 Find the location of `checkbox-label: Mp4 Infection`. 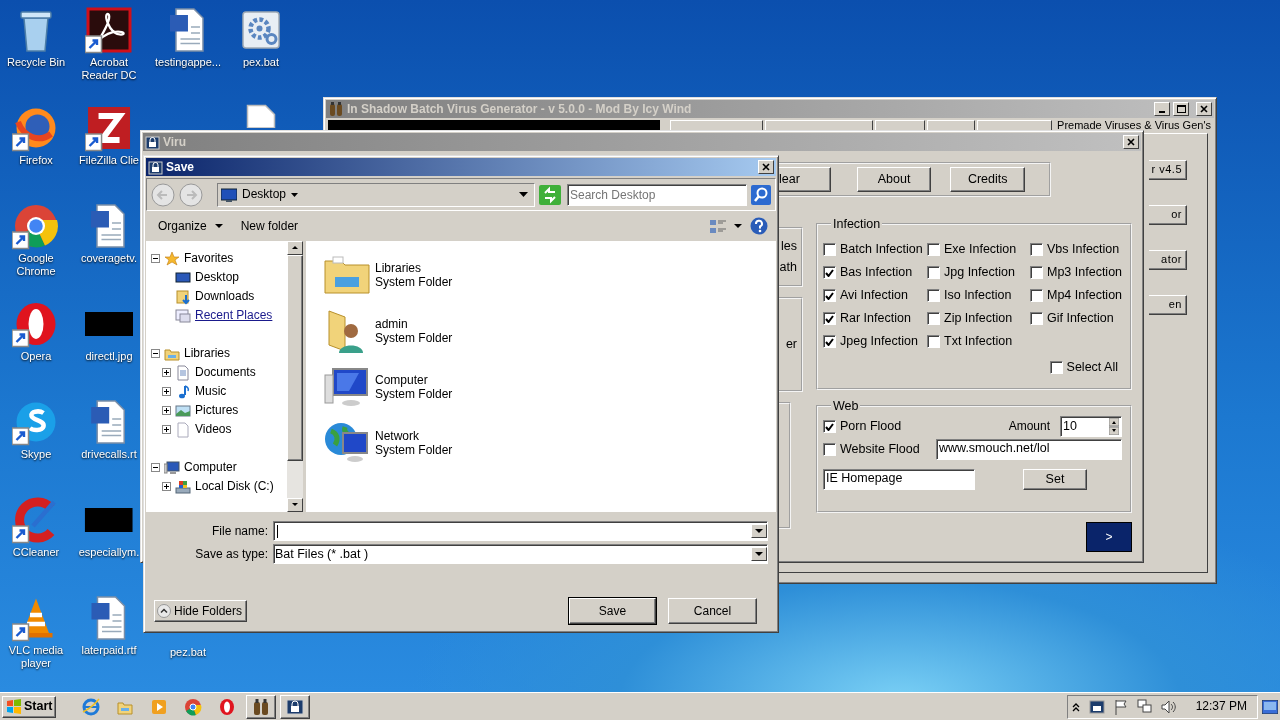

checkbox-label: Mp4 Infection is located at coordinates (1085, 295).